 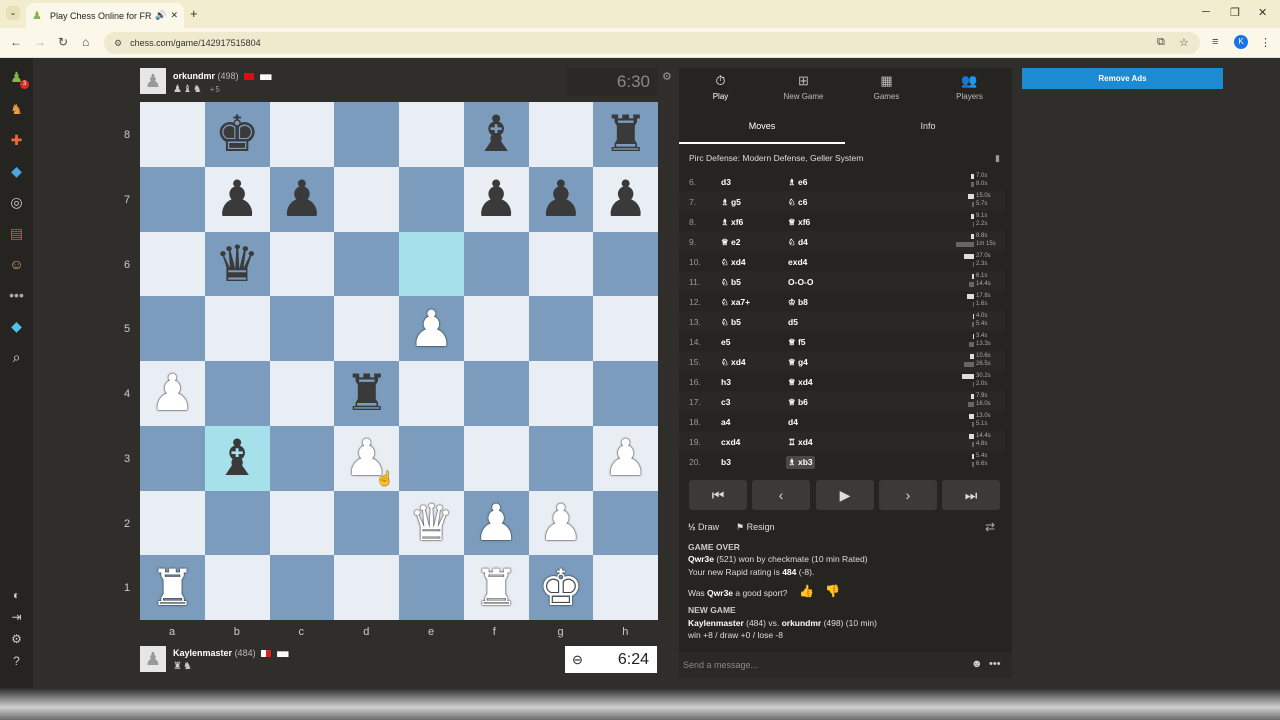 I want to click on square-g5, so click(x=561, y=328).